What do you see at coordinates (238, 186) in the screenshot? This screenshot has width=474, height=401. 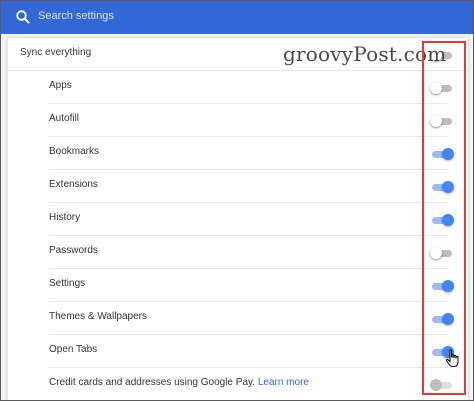 I see `sync-row: Extensions` at bounding box center [238, 186].